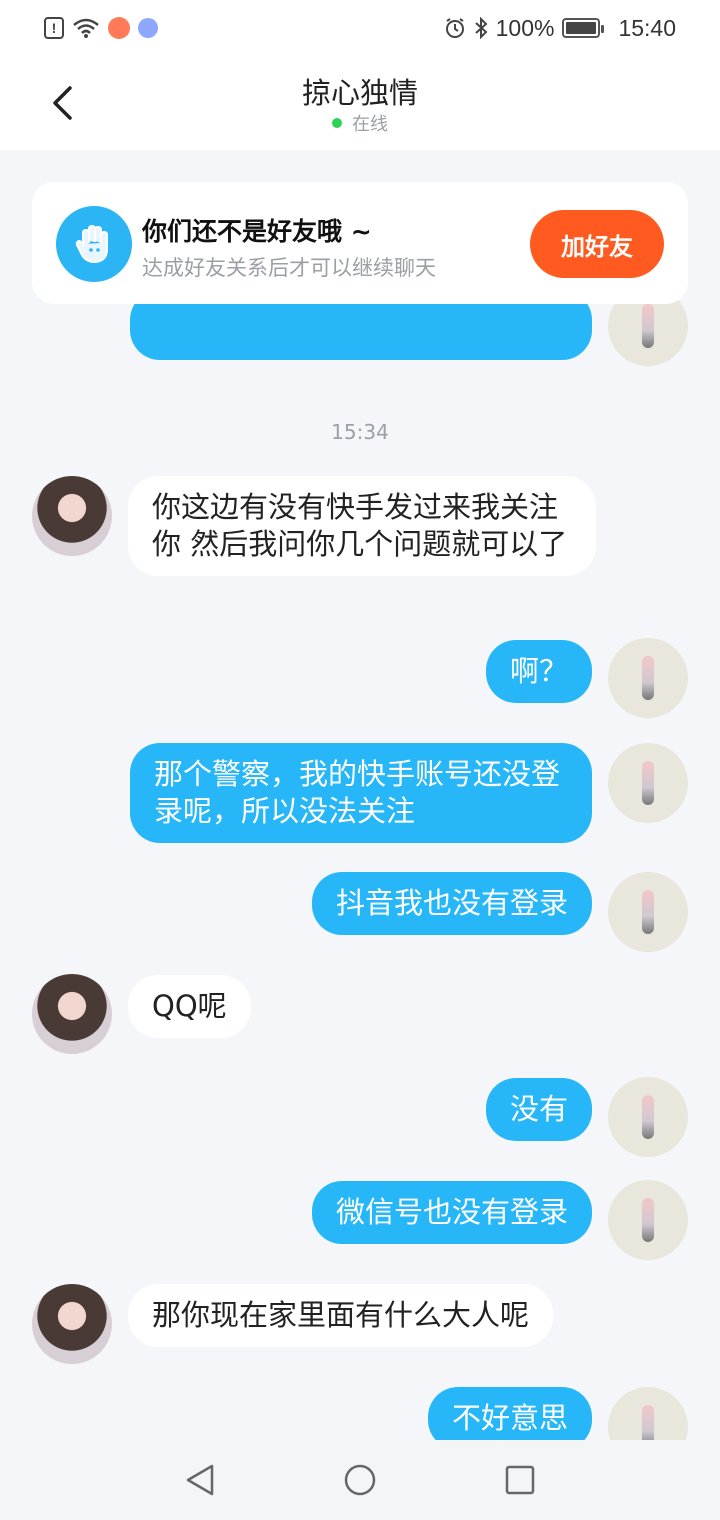  I want to click on online-status: 在线, so click(360, 123).